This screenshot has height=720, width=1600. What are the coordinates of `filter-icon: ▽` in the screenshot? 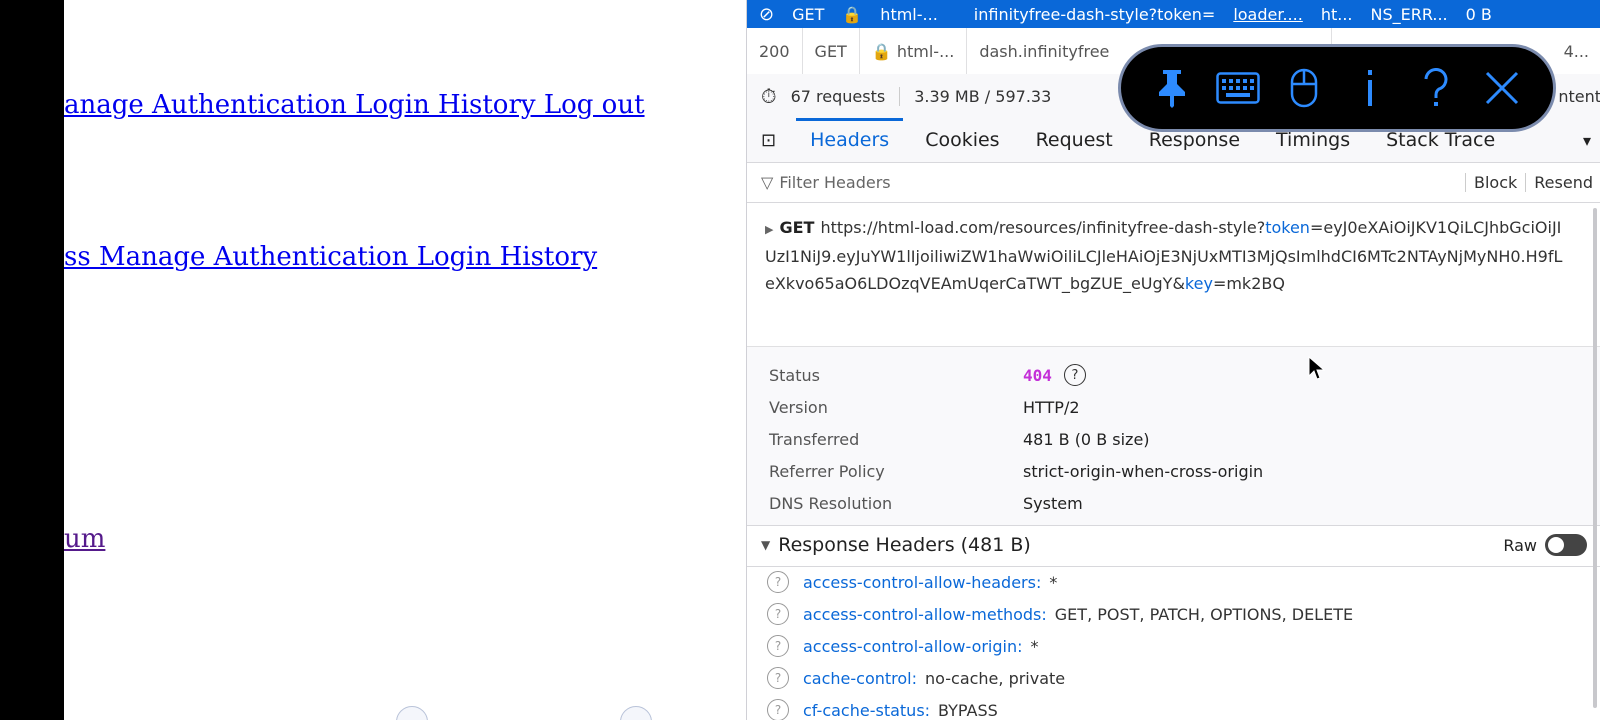 It's located at (767, 182).